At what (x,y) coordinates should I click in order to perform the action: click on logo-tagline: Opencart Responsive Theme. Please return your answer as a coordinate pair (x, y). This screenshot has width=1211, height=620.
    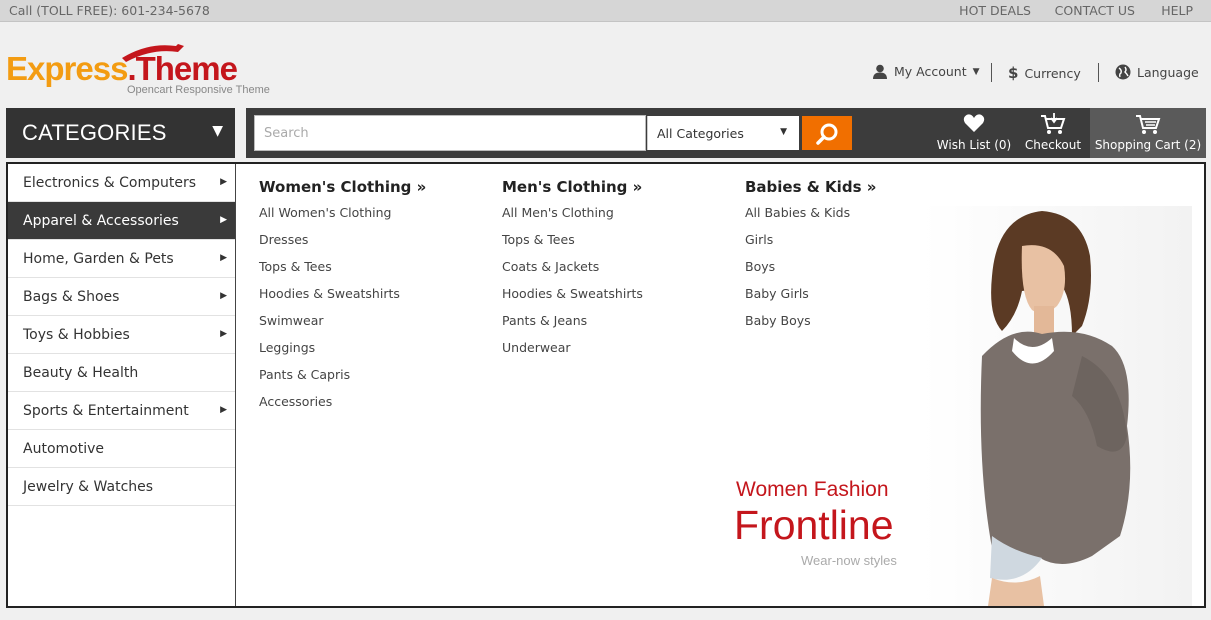
    Looking at the image, I should click on (198, 90).